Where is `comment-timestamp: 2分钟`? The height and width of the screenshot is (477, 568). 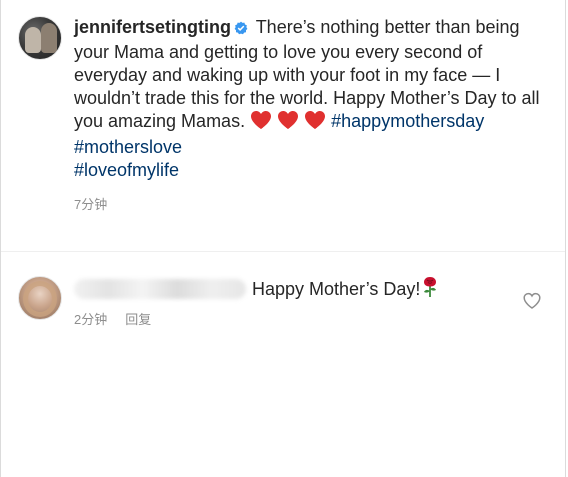 comment-timestamp: 2分钟 is located at coordinates (91, 319).